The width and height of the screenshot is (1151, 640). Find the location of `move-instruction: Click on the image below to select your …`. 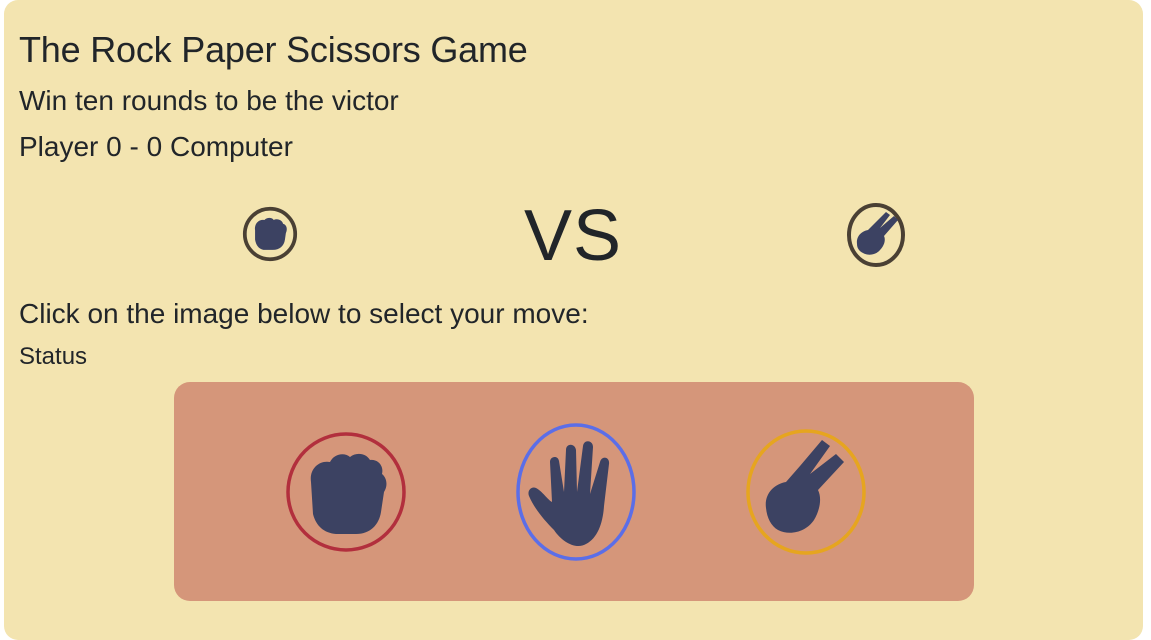

move-instruction: Click on the image below to select your … is located at coordinates (304, 313).